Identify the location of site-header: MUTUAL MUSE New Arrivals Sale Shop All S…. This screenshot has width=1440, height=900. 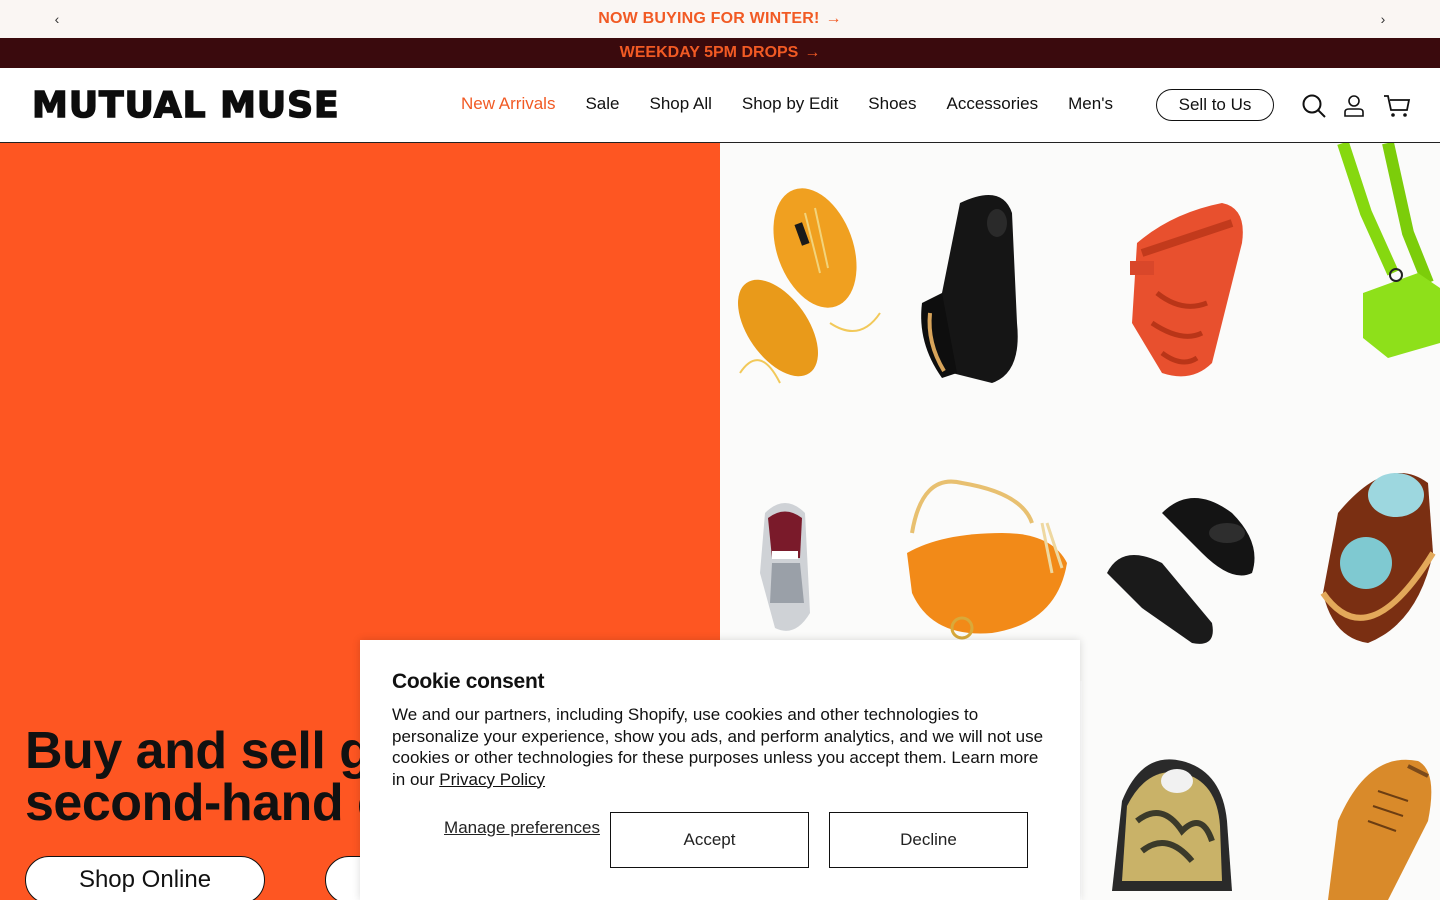
(720, 105).